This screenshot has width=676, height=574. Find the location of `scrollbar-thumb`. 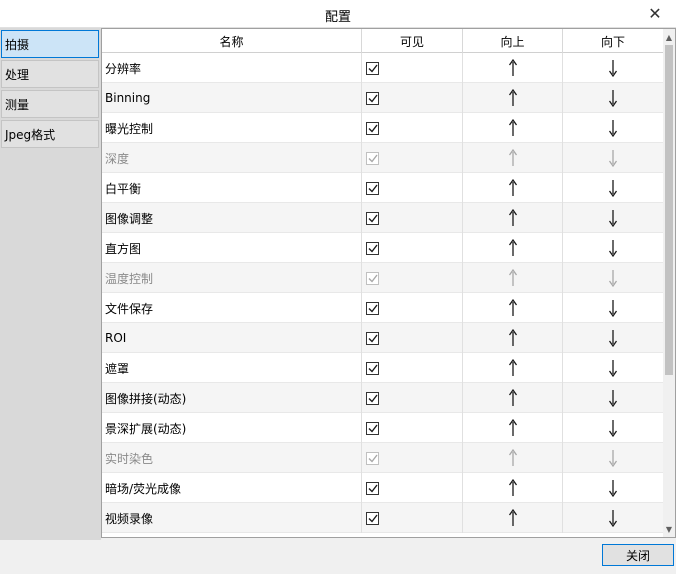

scrollbar-thumb is located at coordinates (669, 210).